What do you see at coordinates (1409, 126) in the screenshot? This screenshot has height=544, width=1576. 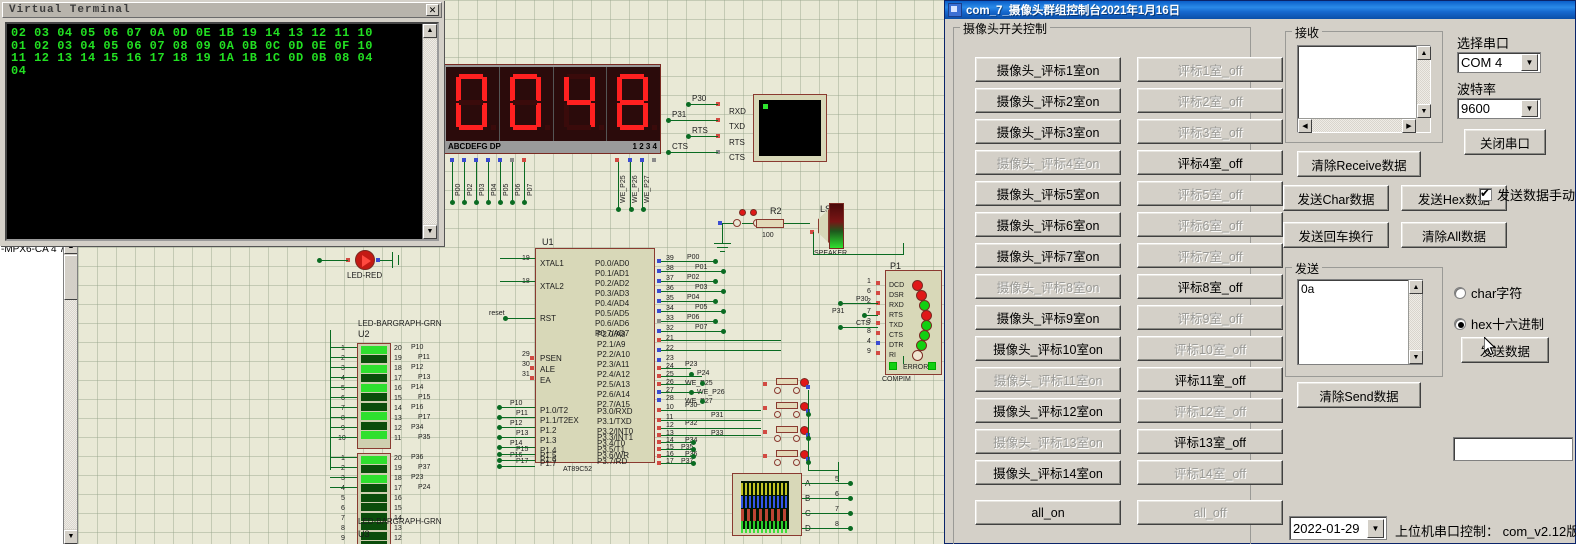 I see `scroll-right-icon: ▶` at bounding box center [1409, 126].